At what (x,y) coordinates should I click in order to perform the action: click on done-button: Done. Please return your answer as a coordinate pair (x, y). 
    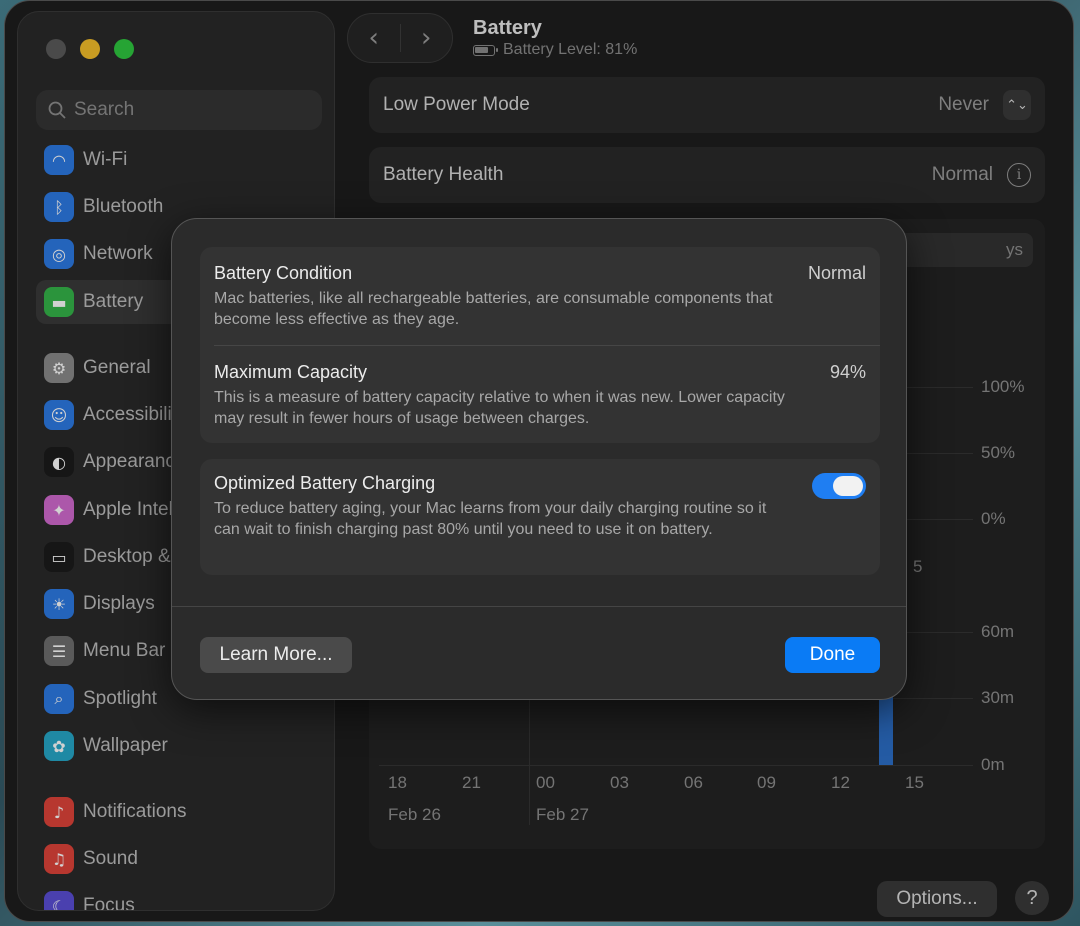
    Looking at the image, I should click on (832, 655).